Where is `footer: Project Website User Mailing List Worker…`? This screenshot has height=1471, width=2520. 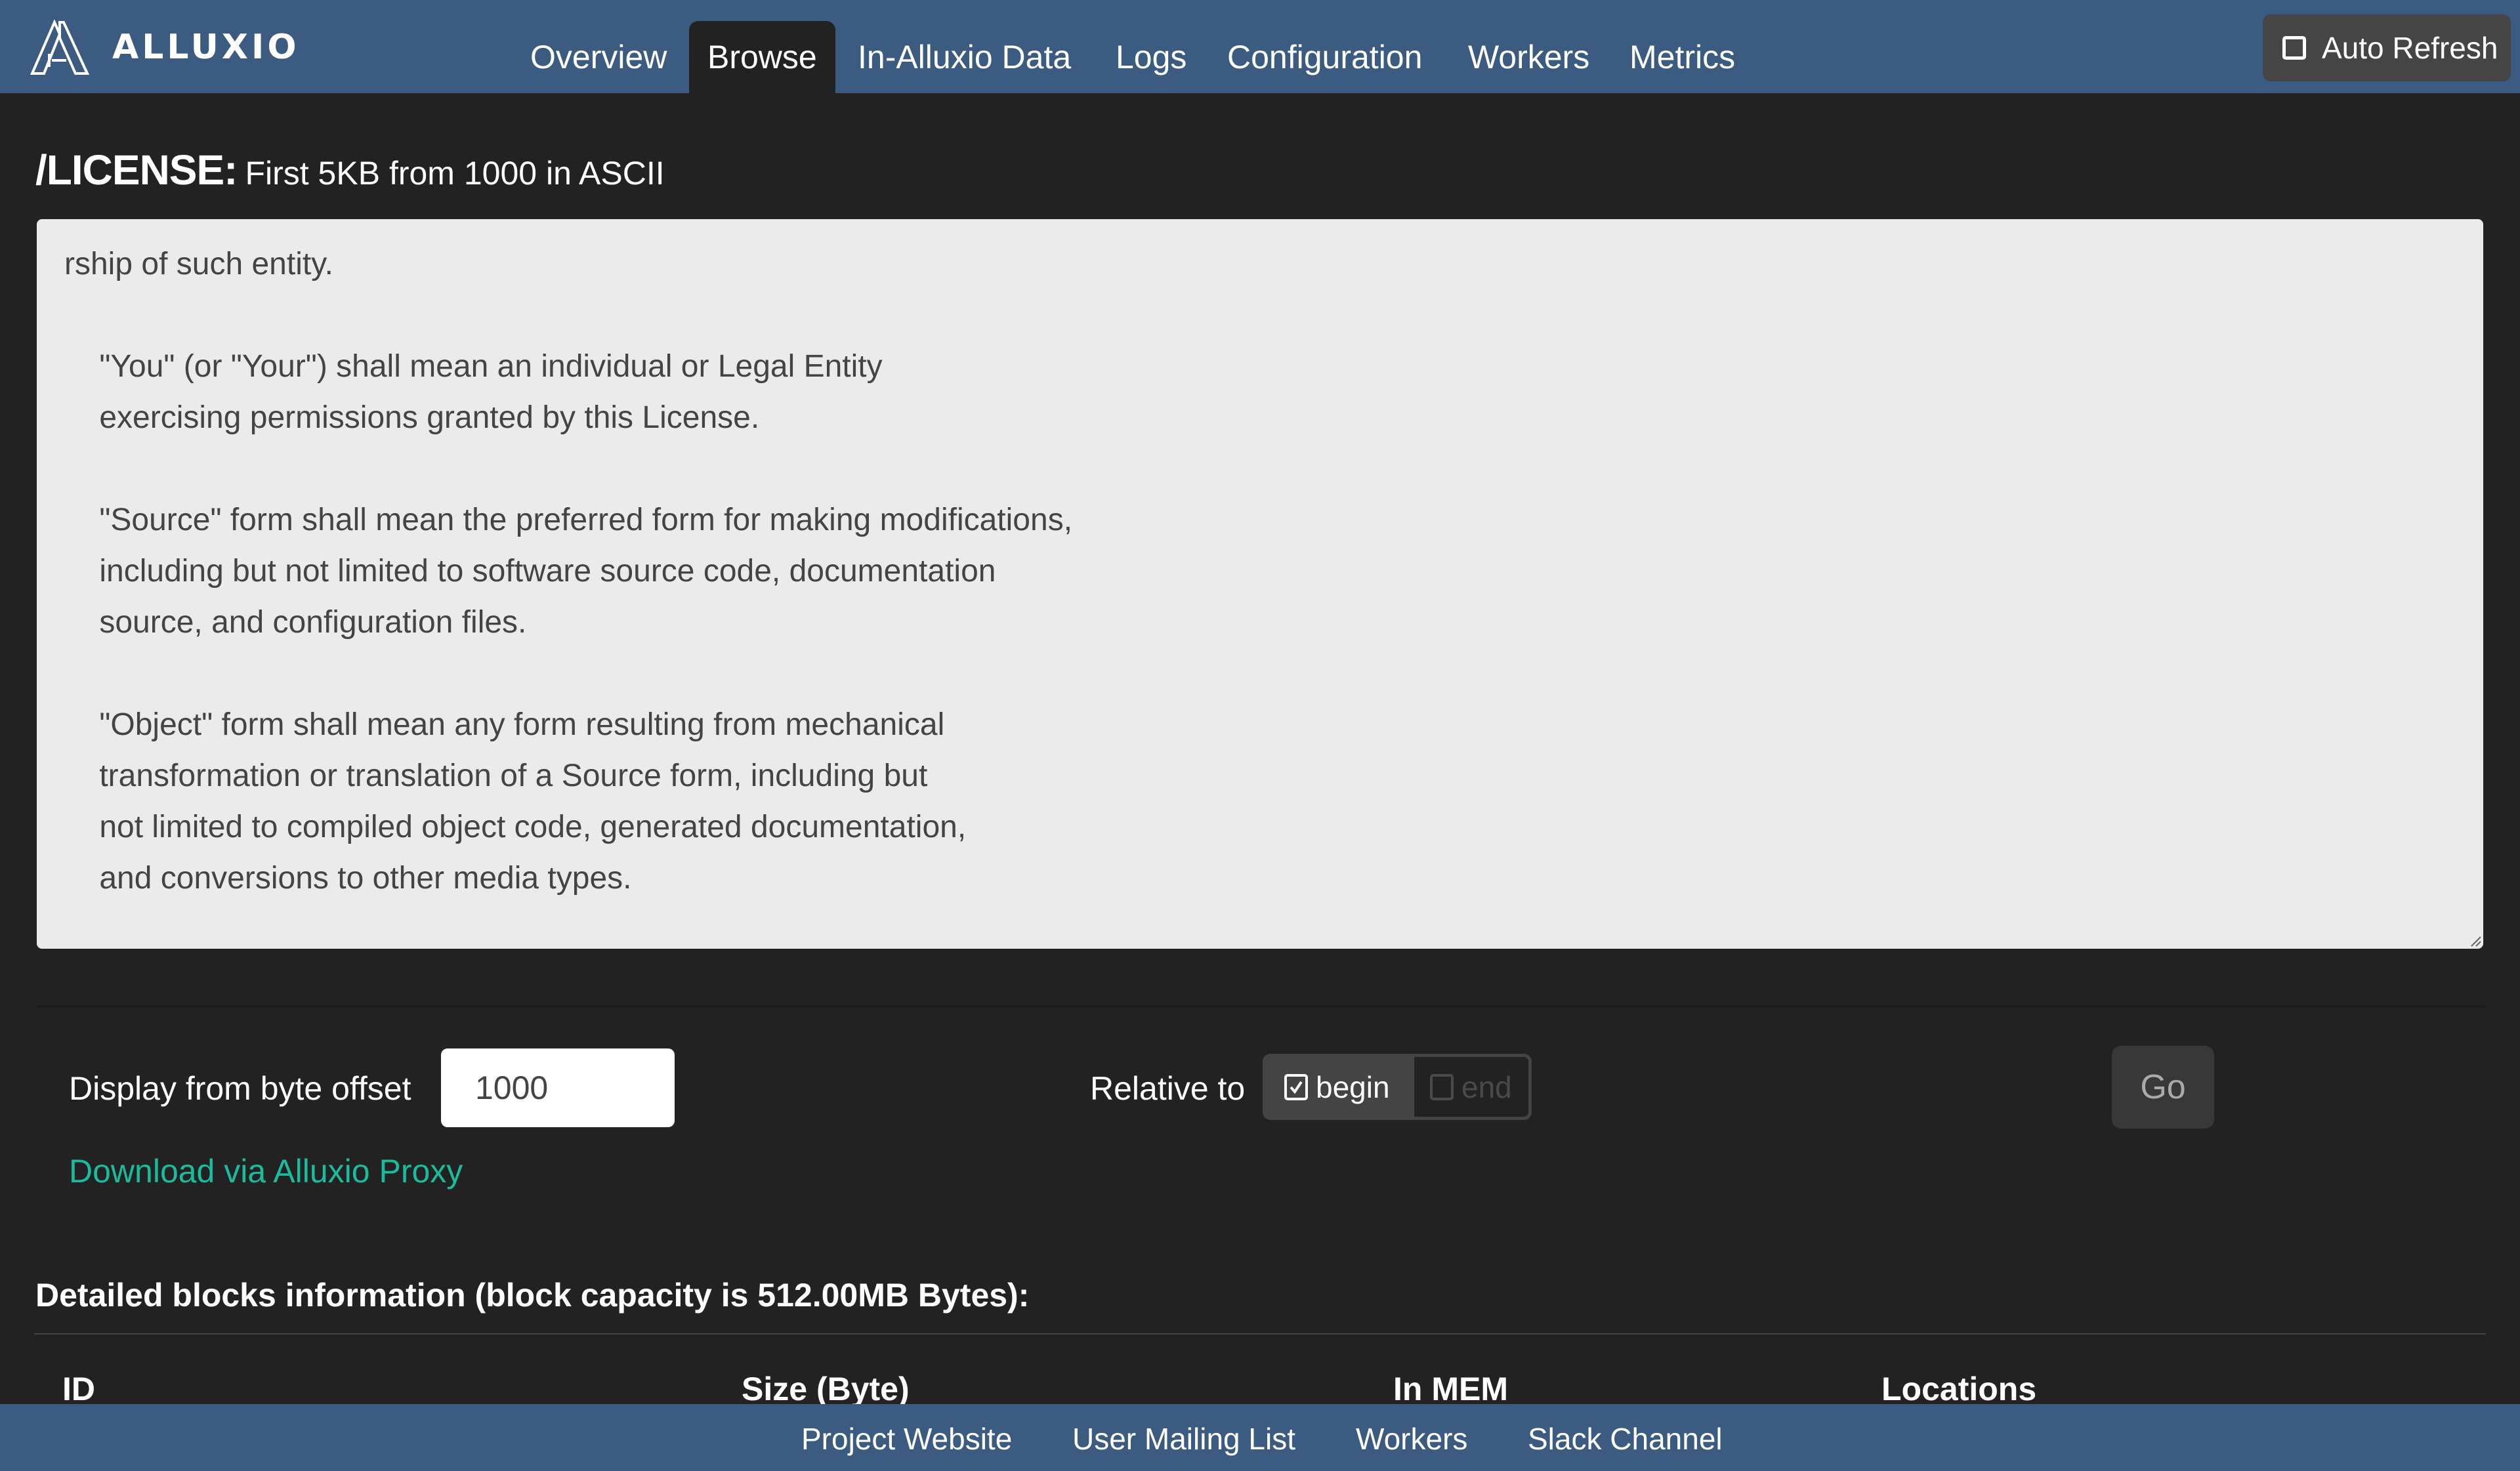 footer: Project Website User Mailing List Worker… is located at coordinates (1260, 1437).